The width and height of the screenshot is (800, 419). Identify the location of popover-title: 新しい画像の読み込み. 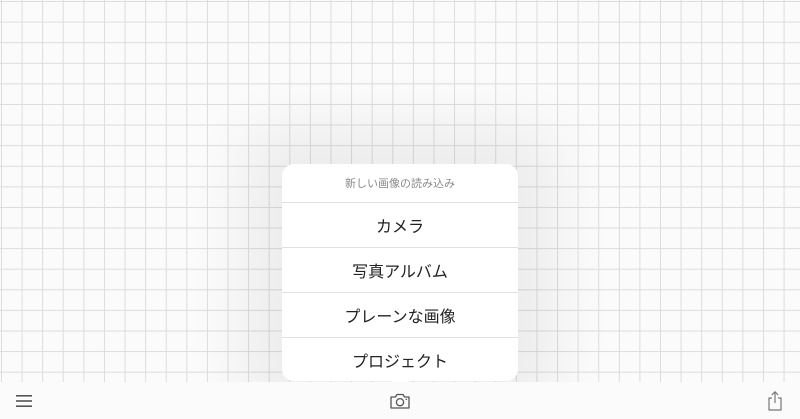
(400, 183).